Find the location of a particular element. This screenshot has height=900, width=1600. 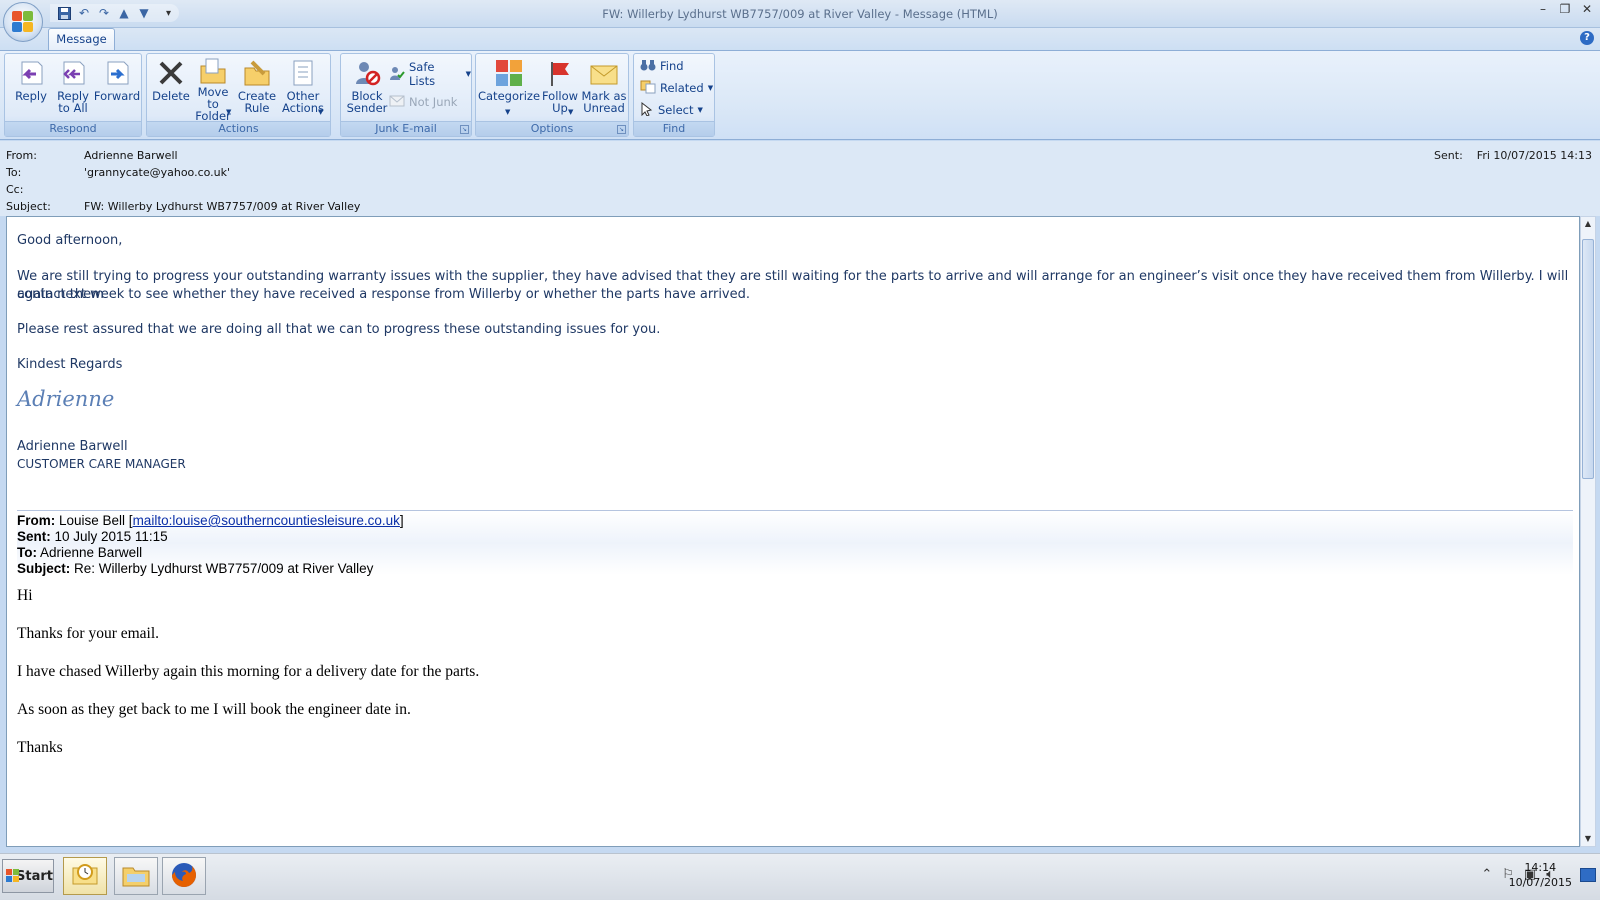

scroll-thumb is located at coordinates (1588, 359).